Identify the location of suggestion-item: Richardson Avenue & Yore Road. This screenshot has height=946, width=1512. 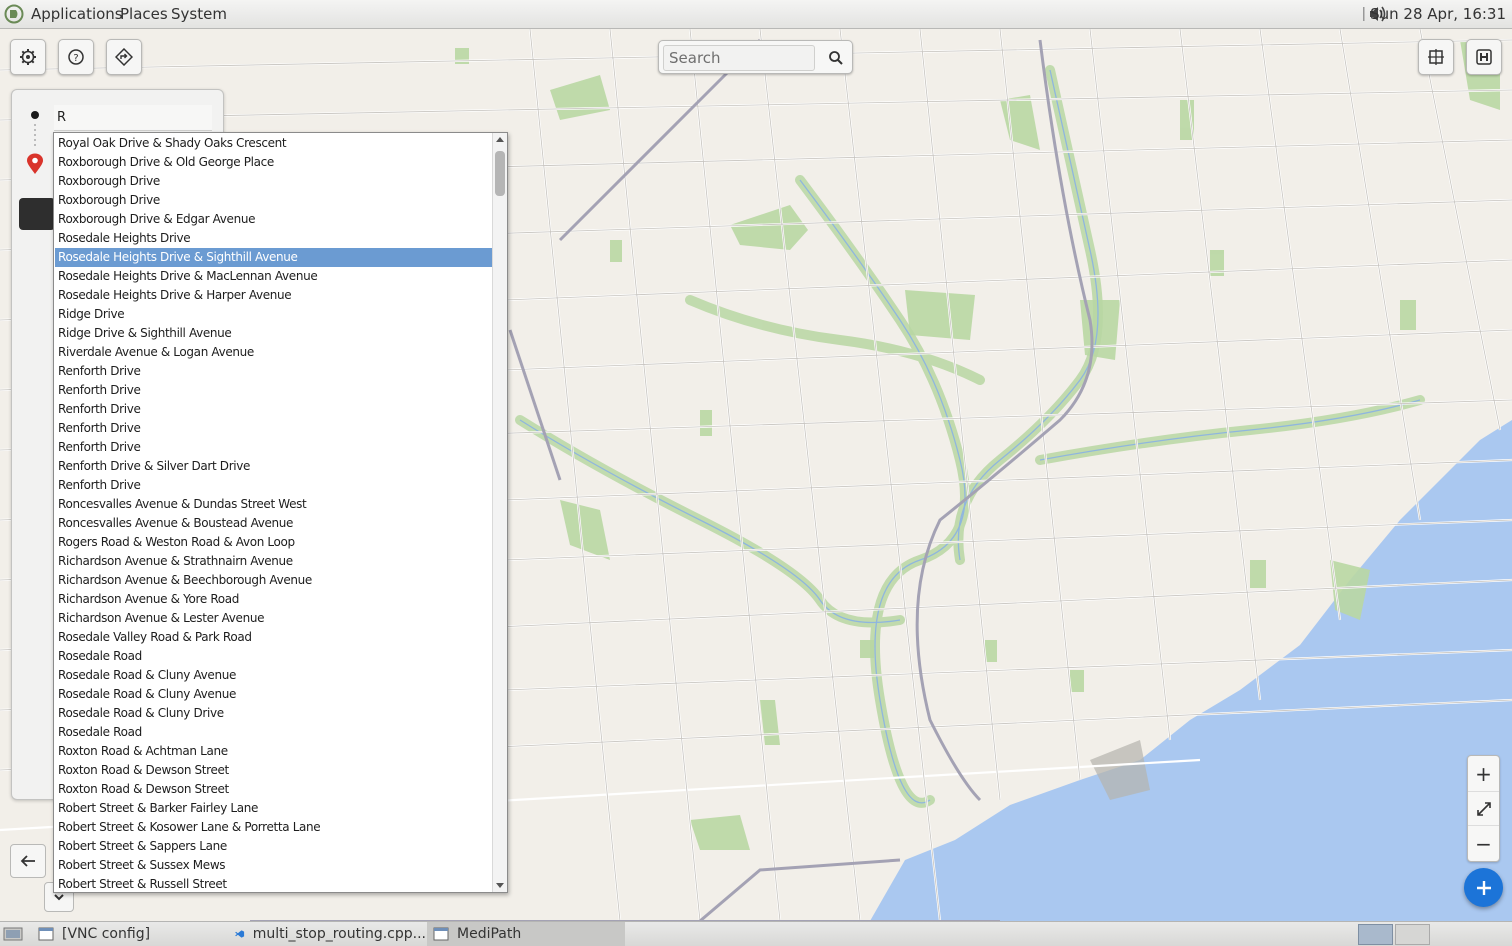
(274, 599).